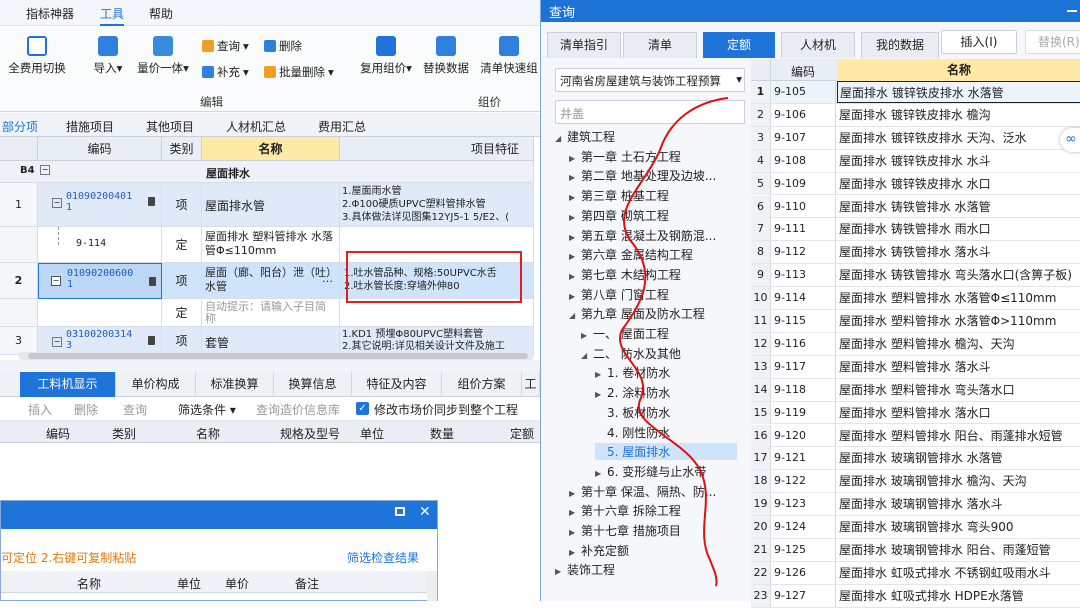  Describe the element at coordinates (625, 274) in the screenshot. I see `tree-node: ▶ 第七章 木结构工程` at that location.